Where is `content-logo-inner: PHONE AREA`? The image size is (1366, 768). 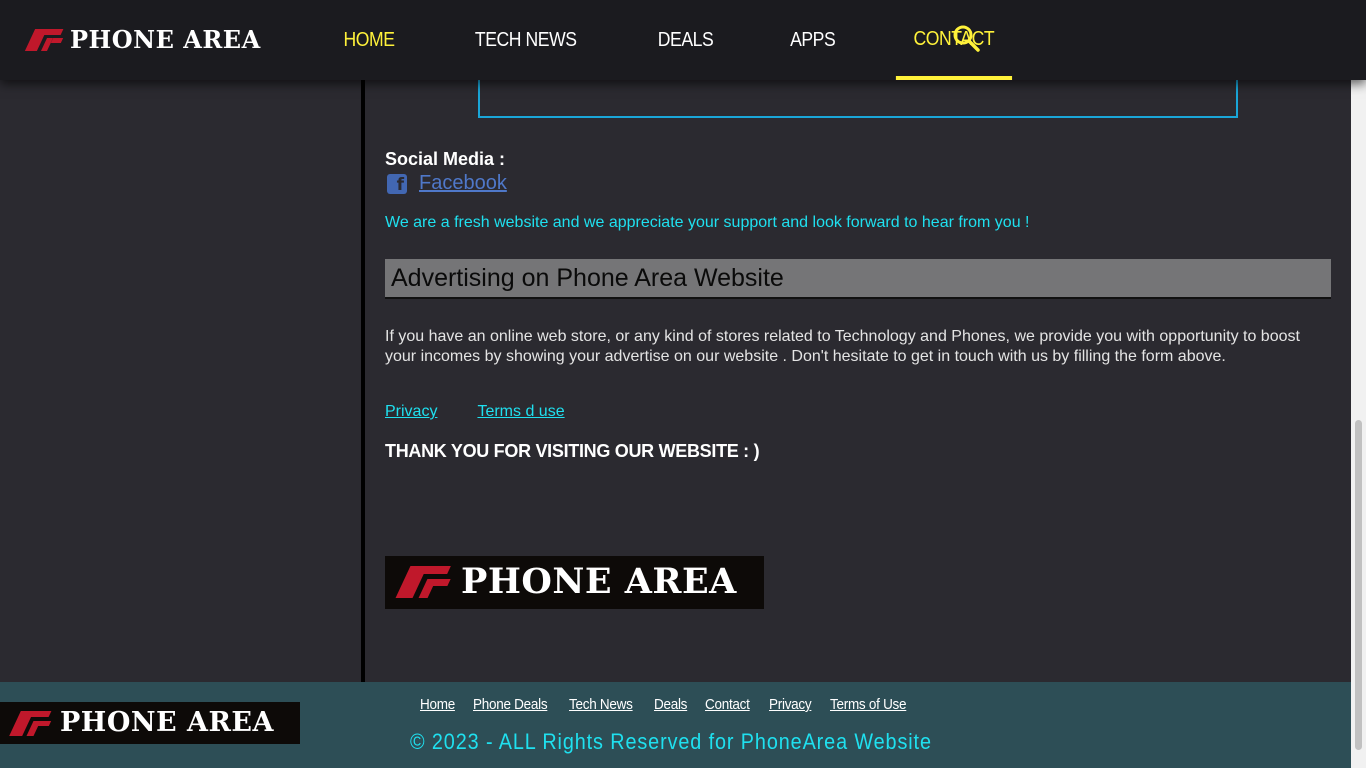 content-logo-inner: PHONE AREA is located at coordinates (566, 581).